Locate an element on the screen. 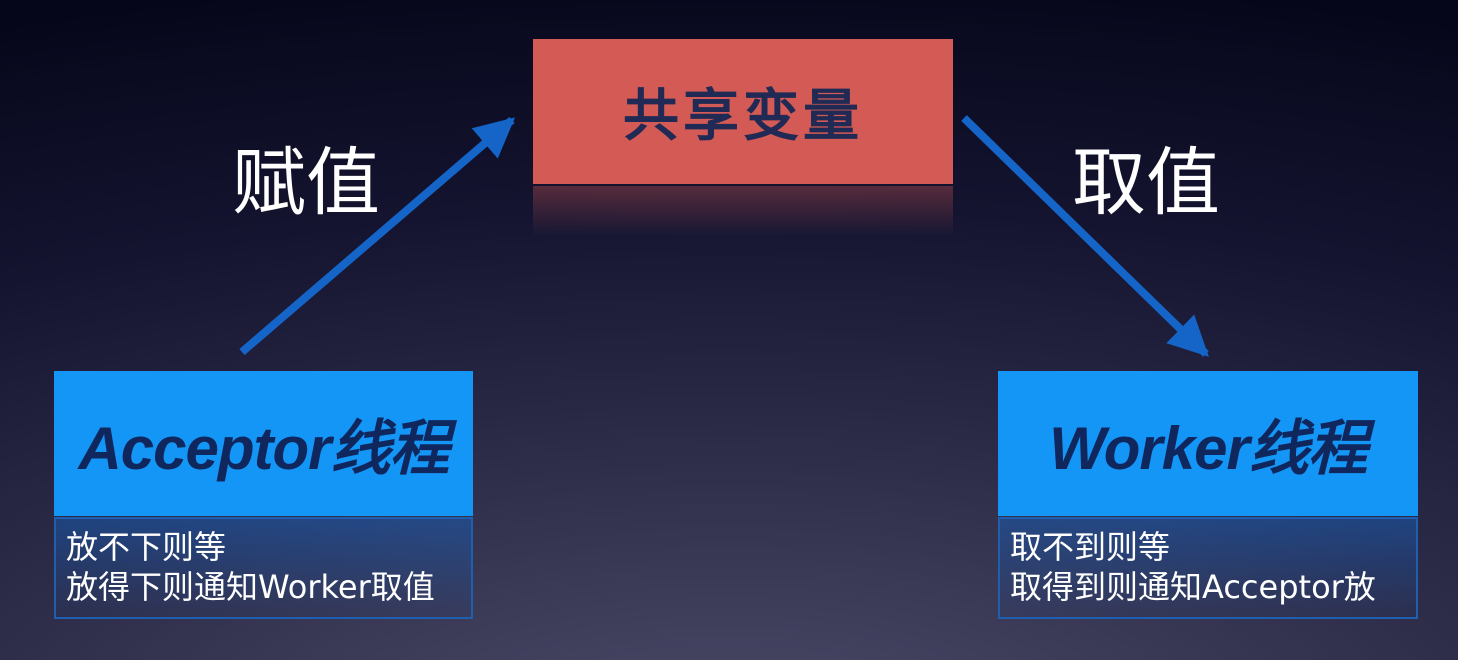 The width and height of the screenshot is (1458, 660). worker-note: 取不到则等 取得到则通知Acceptor放 is located at coordinates (1208, 568).